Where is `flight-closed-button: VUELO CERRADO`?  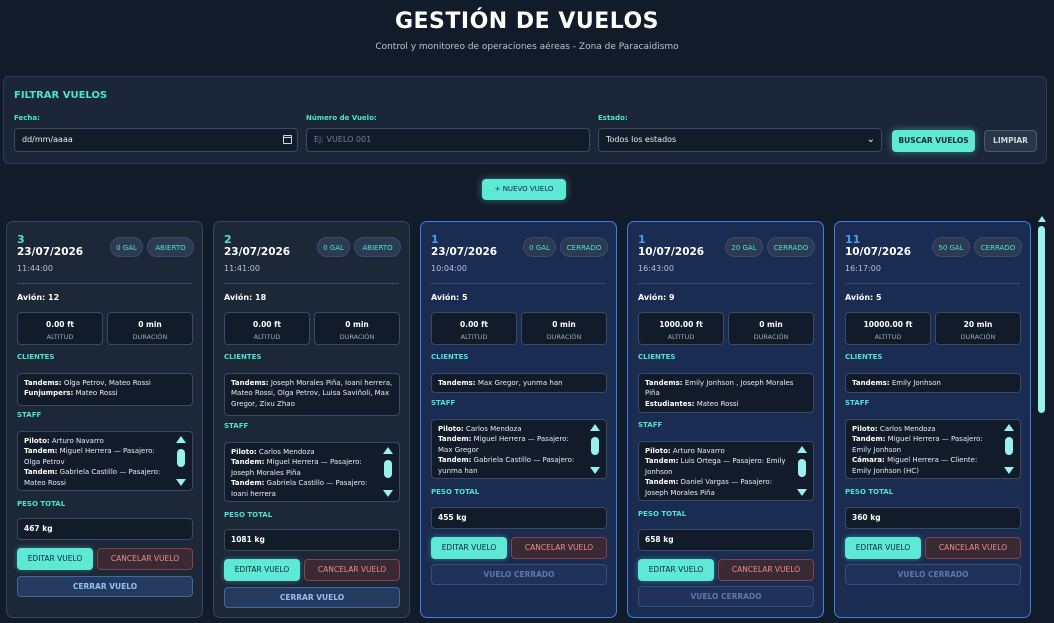 flight-closed-button: VUELO CERRADO is located at coordinates (933, 574).